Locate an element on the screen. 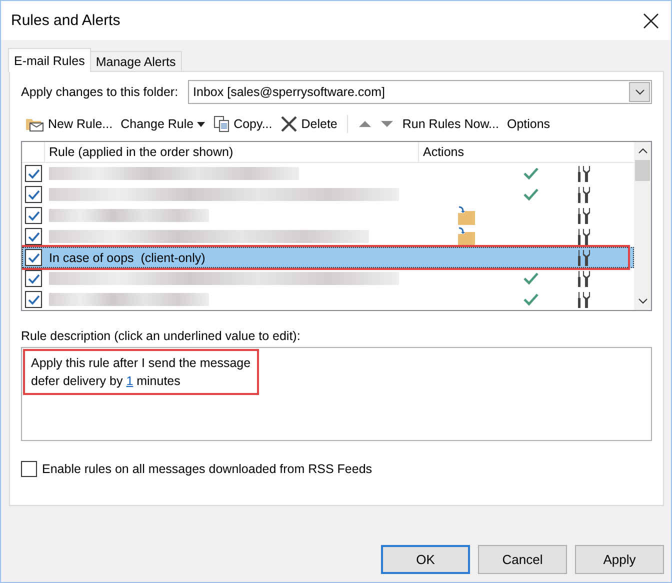  move-up-icon is located at coordinates (365, 124).